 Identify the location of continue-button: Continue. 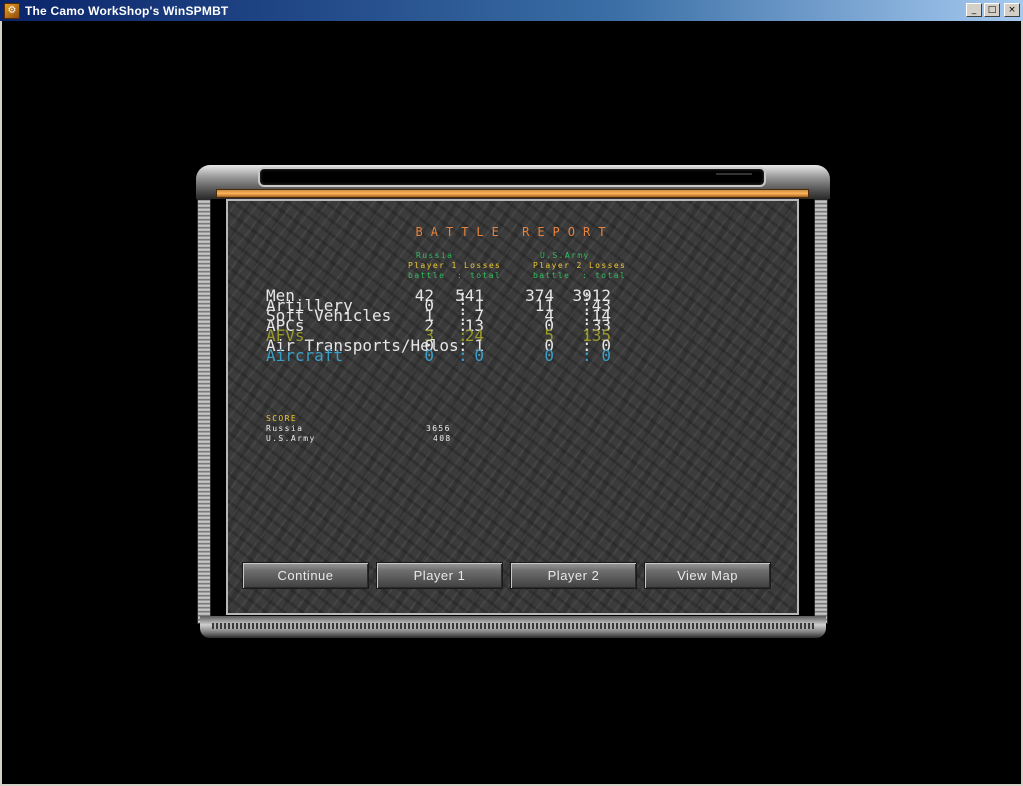
(305, 575).